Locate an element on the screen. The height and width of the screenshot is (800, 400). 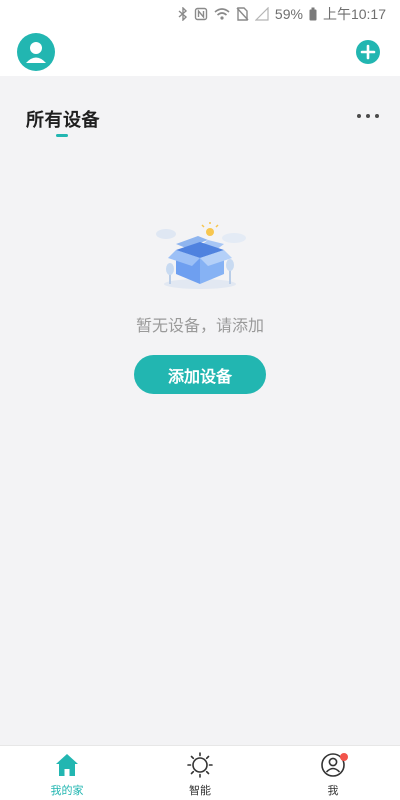
tab-indicator is located at coordinates (62, 135).